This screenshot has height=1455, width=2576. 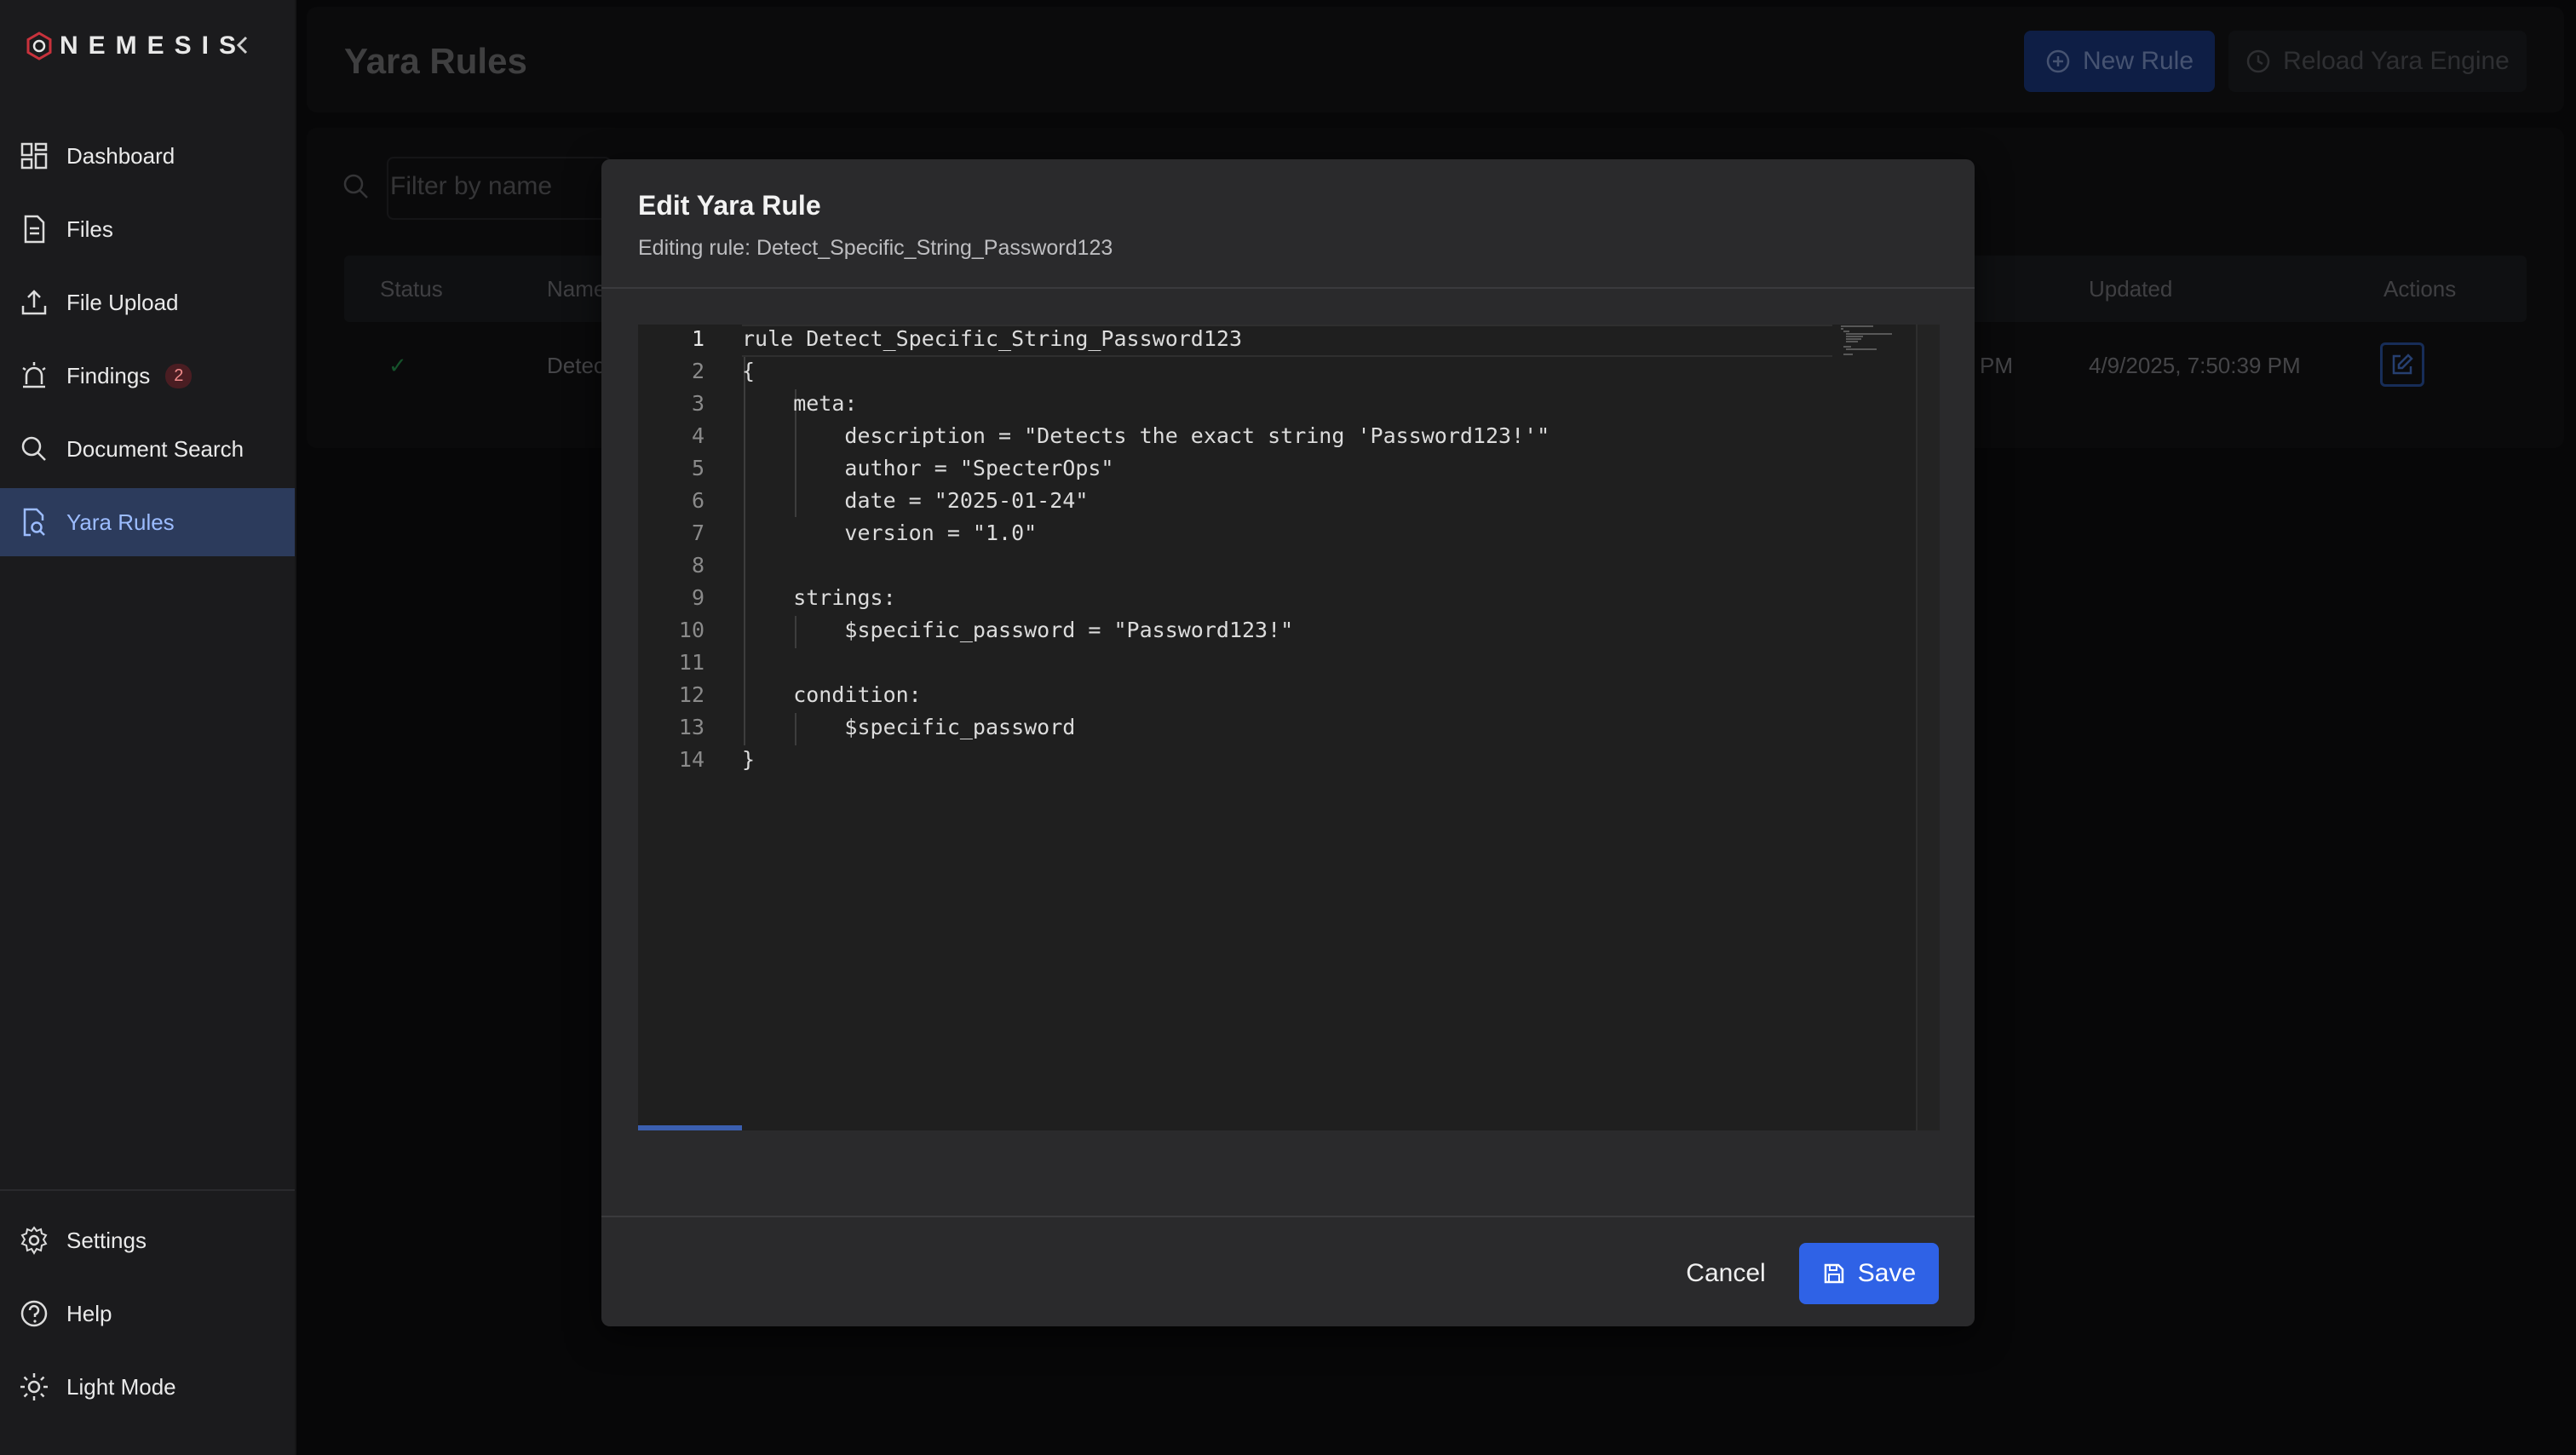 I want to click on line-number: 14, so click(x=691, y=759).